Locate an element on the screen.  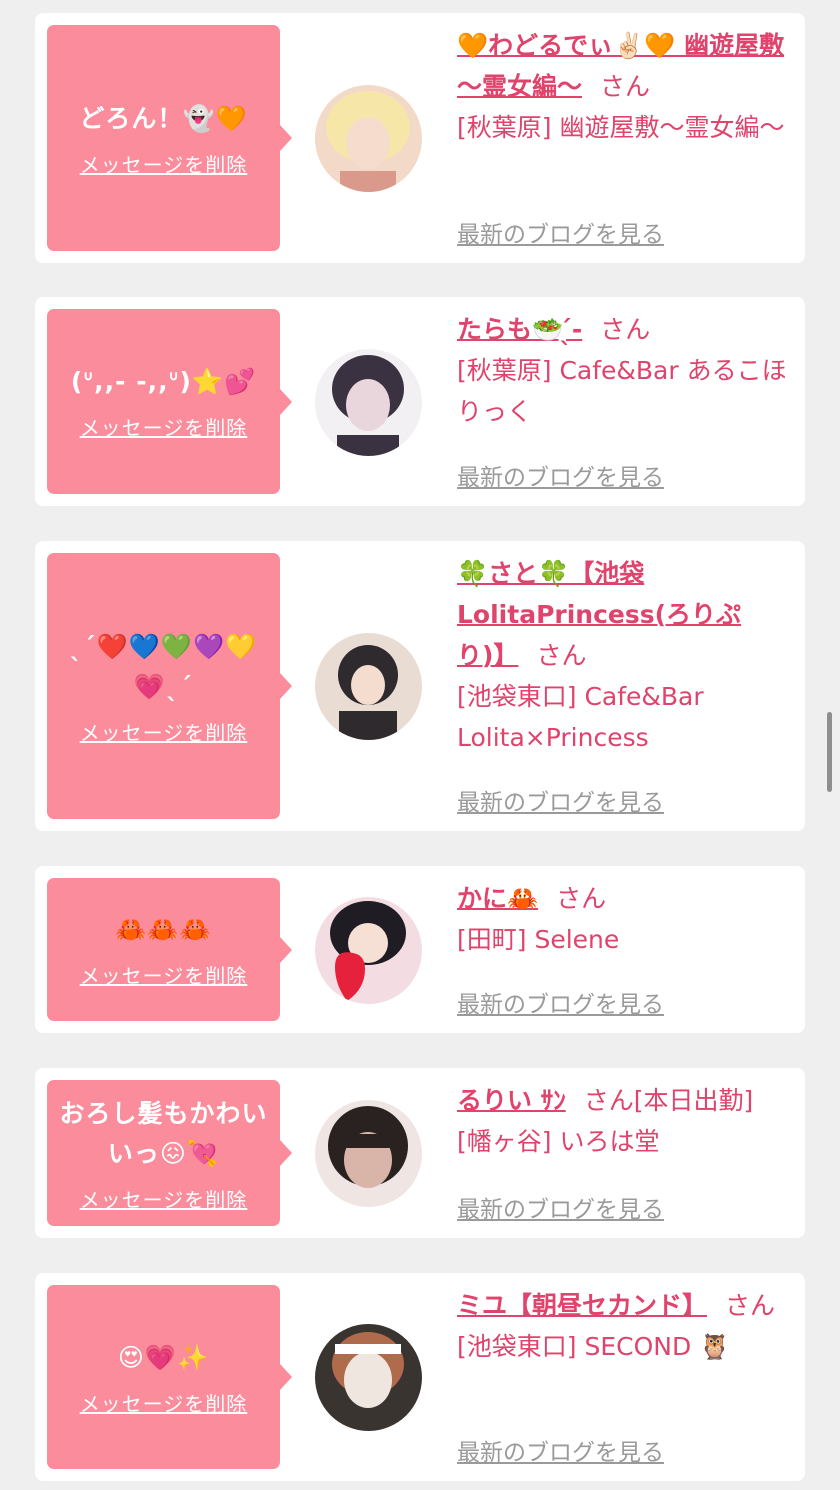
message-bubble: 😍💗✨ メッセージを削除 is located at coordinates (169, 1377).